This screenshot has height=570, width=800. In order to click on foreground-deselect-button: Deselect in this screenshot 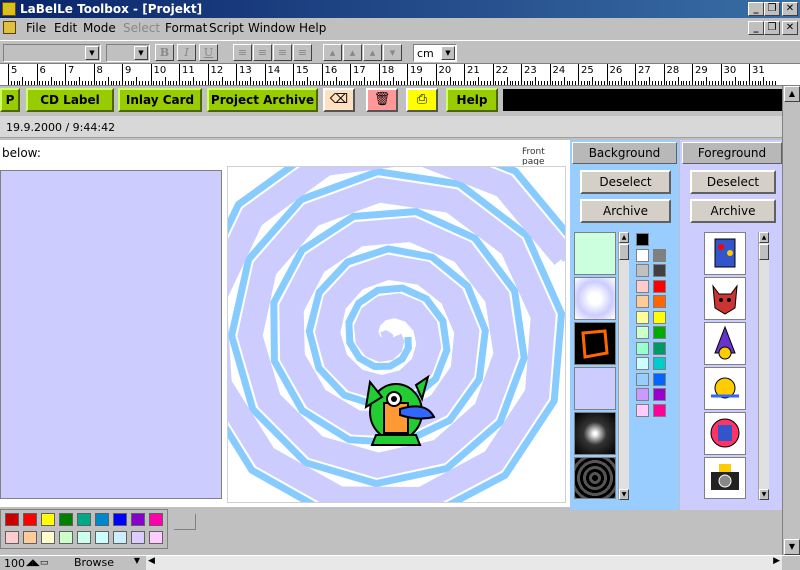, I will do `click(733, 182)`.